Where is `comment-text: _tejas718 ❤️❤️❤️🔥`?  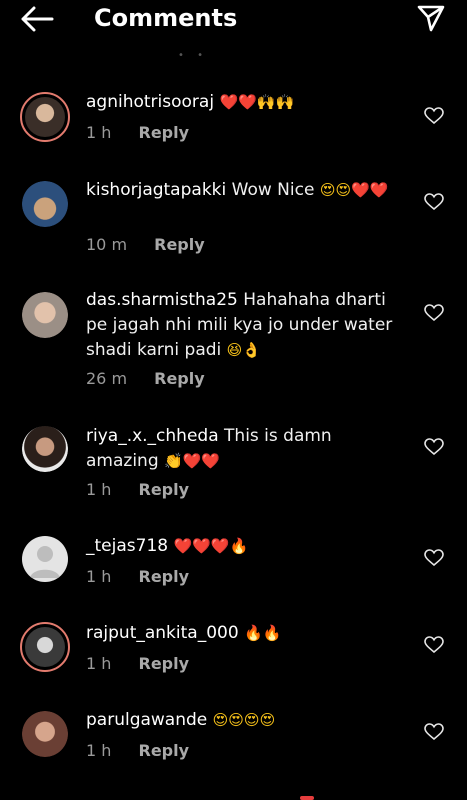
comment-text: _tejas718 ❤️❤️❤️🔥 is located at coordinates (244, 546).